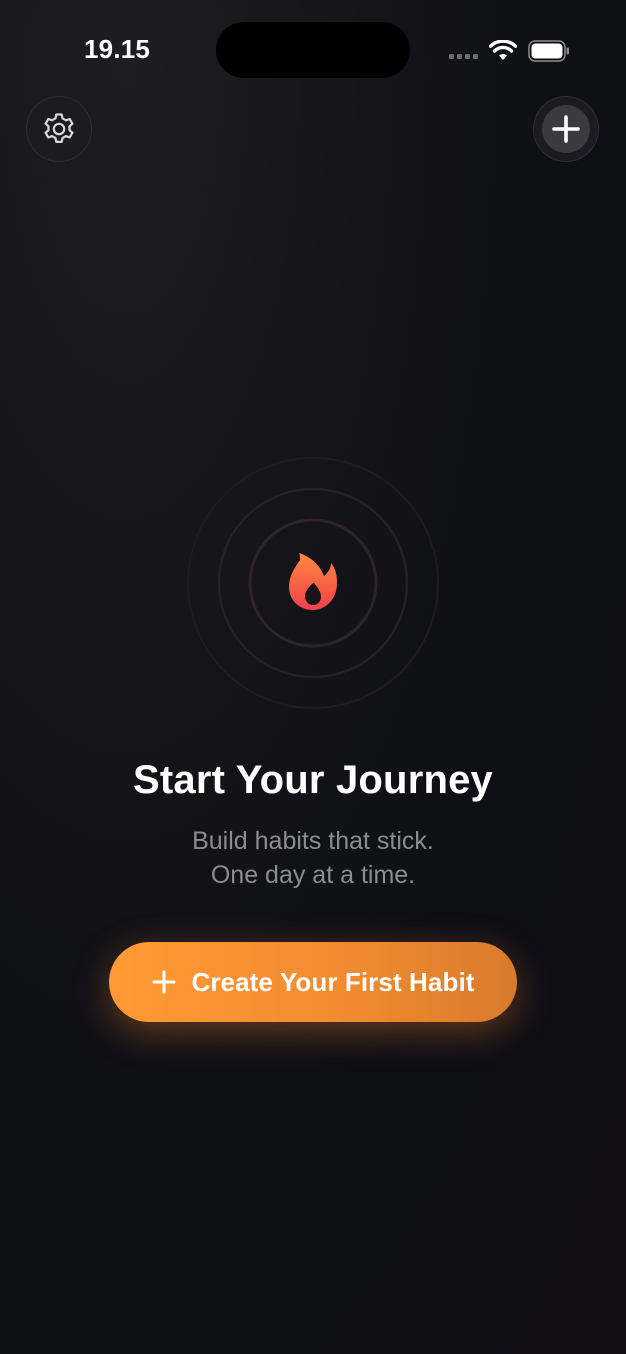  I want to click on add-habit-button, so click(566, 129).